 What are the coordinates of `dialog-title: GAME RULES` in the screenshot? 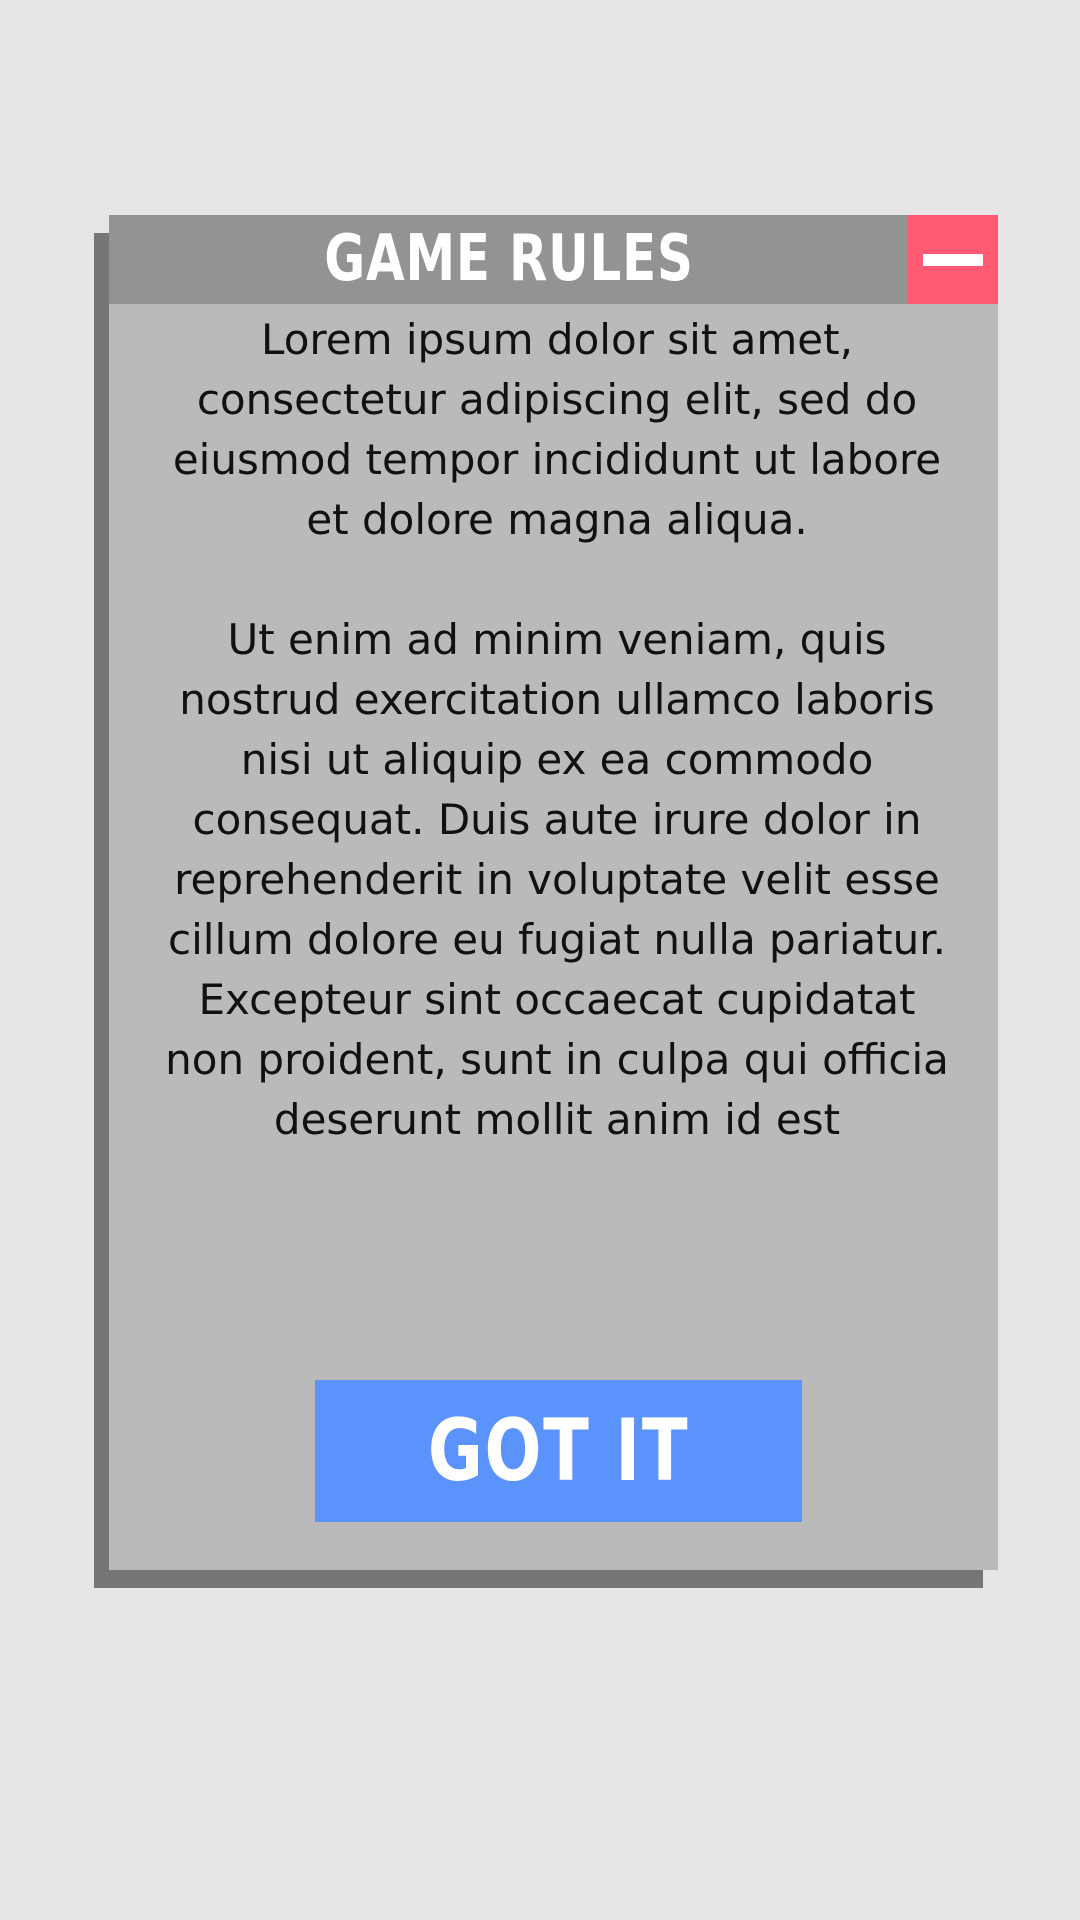 It's located at (509, 259).